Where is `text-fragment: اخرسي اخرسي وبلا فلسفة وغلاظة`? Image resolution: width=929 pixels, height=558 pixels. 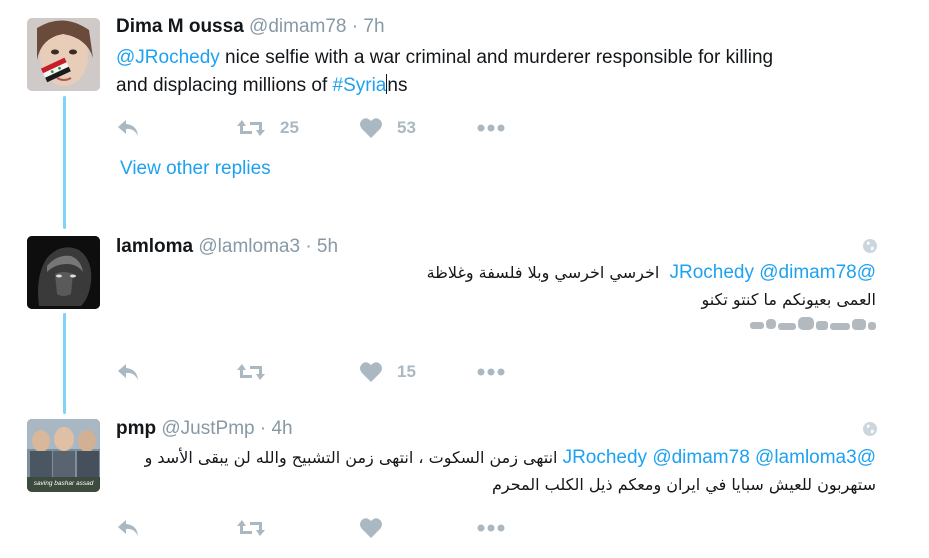
text-fragment: اخرسي اخرسي وبلا فلسفة وغلاظة is located at coordinates (543, 272).